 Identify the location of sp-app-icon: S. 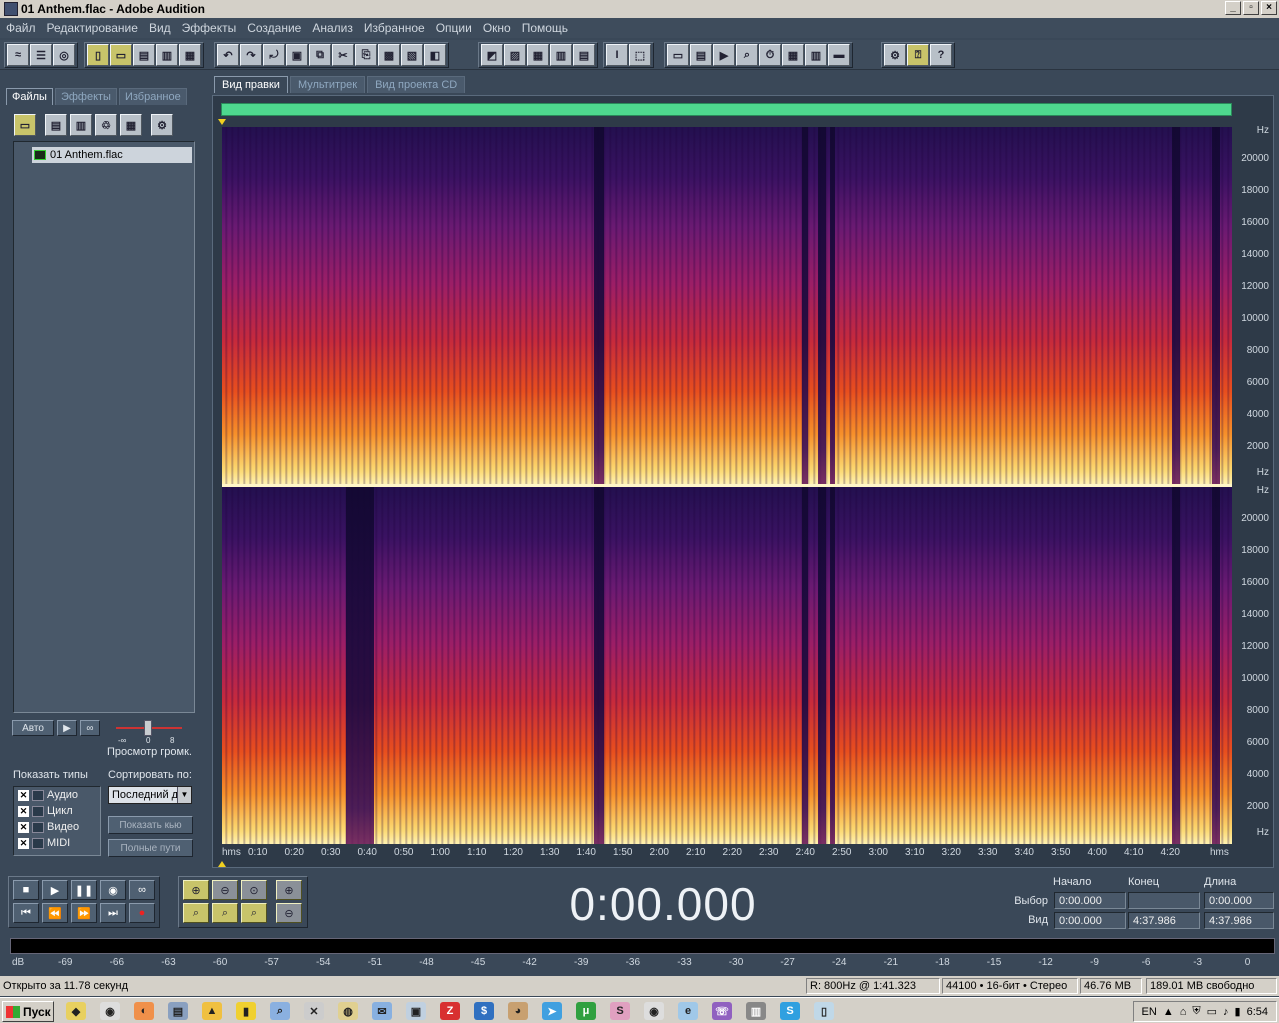
(620, 1011).